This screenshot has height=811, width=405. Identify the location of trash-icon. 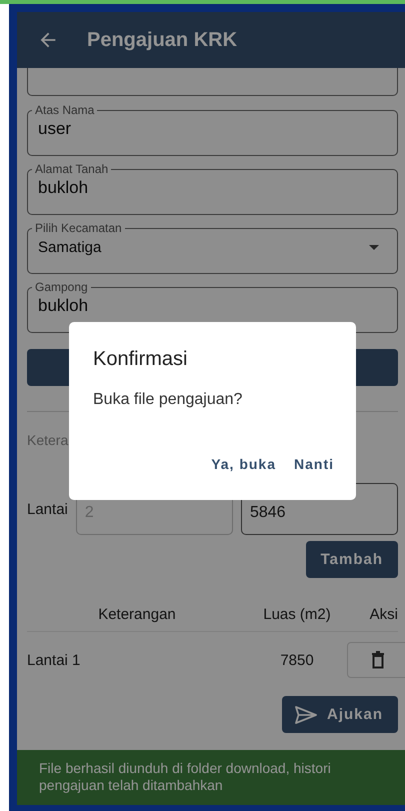
(378, 660).